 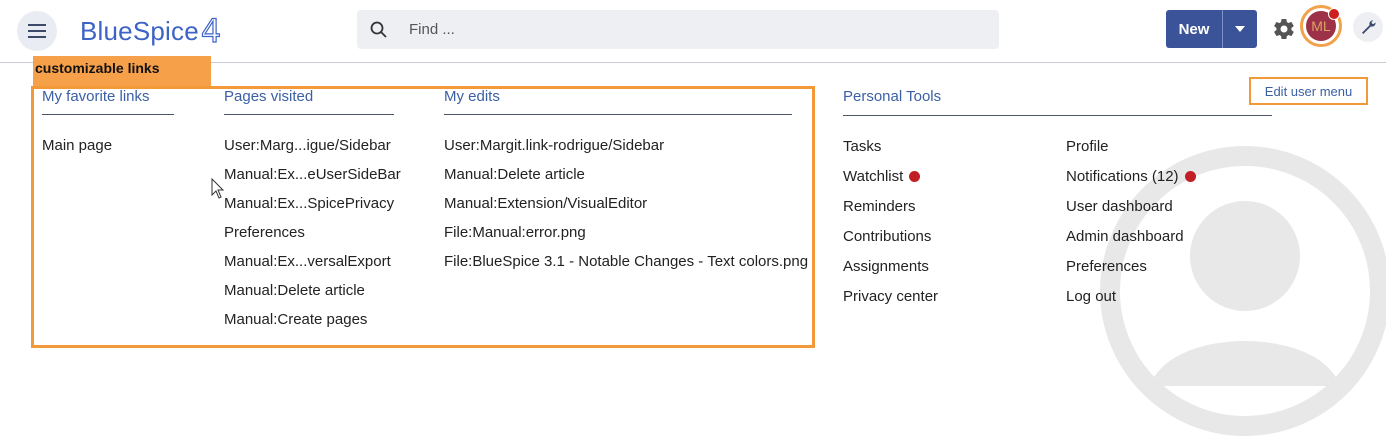 I want to click on visited-item: Manual:Ex...versalExport, so click(x=307, y=261).